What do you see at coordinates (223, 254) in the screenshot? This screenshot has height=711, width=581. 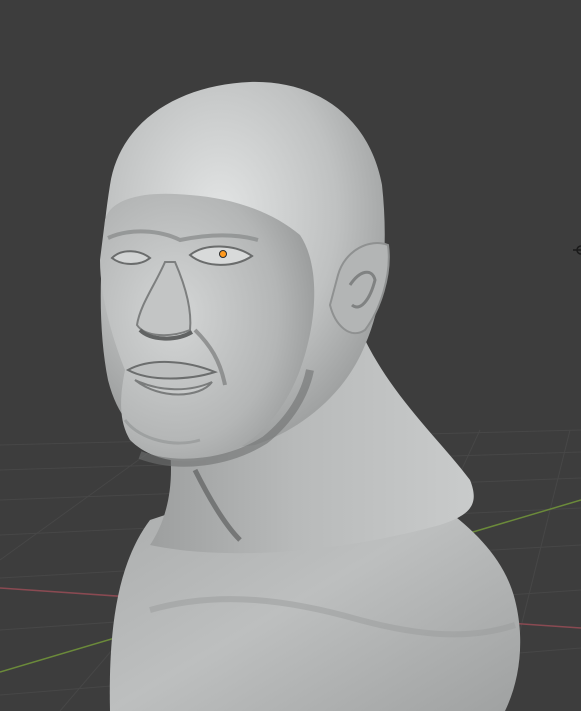 I see `origin-dot-icon` at bounding box center [223, 254].